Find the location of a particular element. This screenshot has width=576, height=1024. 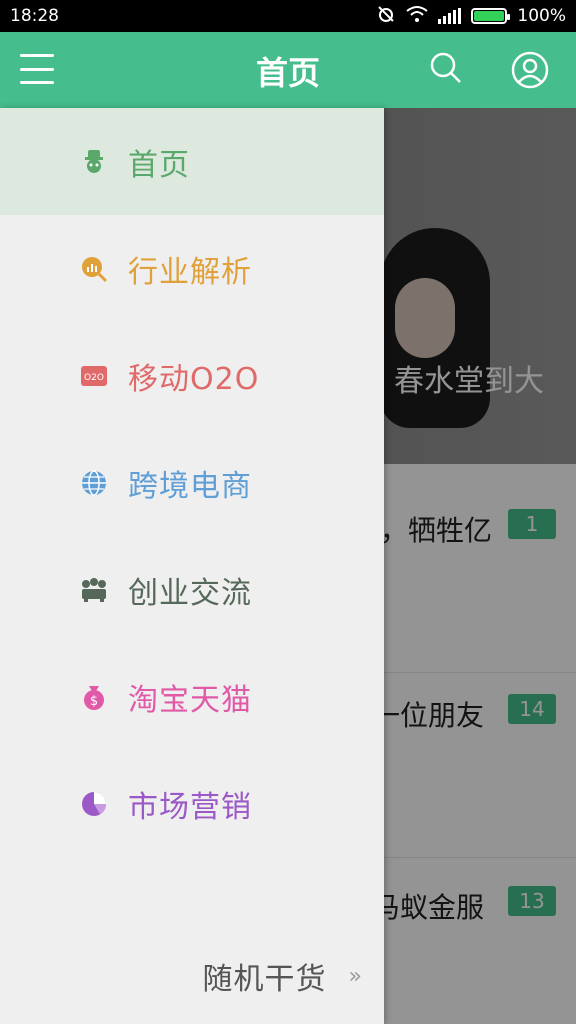

drawer-item-taobao-tmall: $ 淘宝天猫 is located at coordinates (192, 696).